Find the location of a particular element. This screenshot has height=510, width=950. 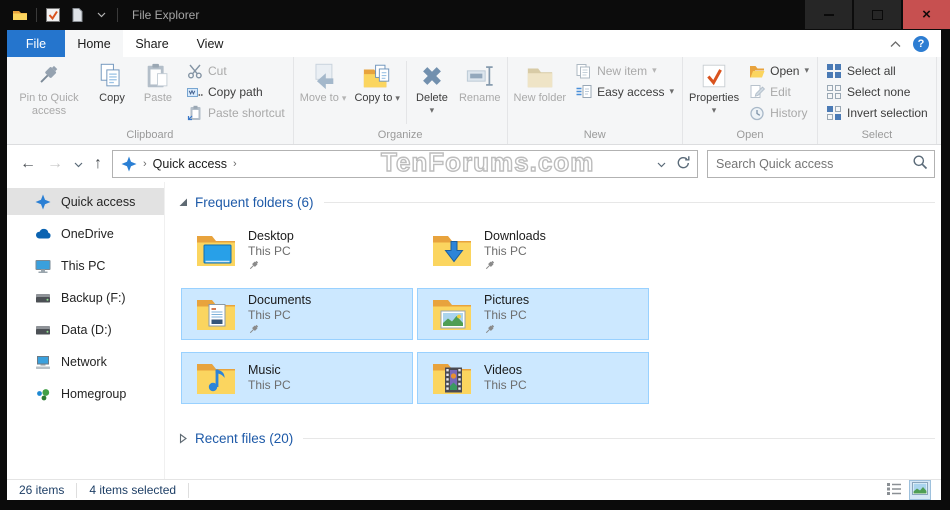

sidebar-item-backup-f-: Backup (F:) is located at coordinates (85, 297).